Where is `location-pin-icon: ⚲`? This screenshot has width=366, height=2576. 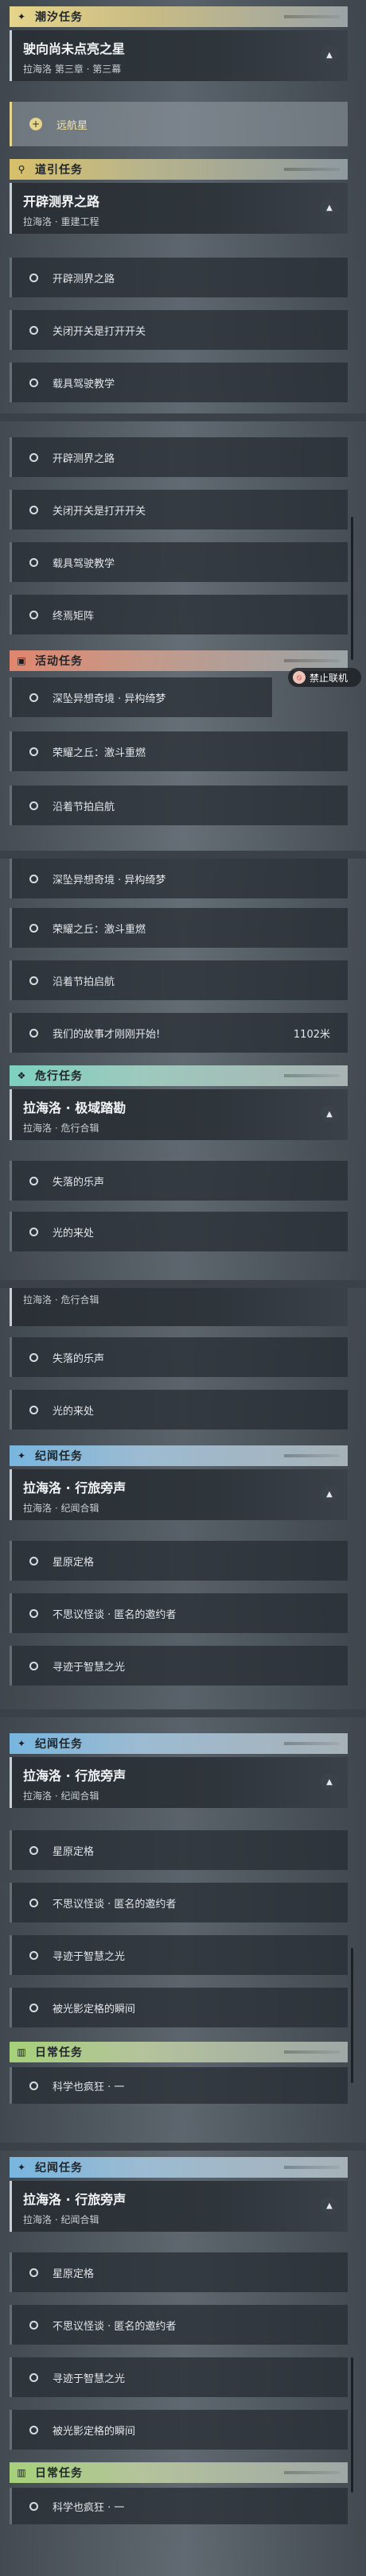 location-pin-icon: ⚲ is located at coordinates (21, 170).